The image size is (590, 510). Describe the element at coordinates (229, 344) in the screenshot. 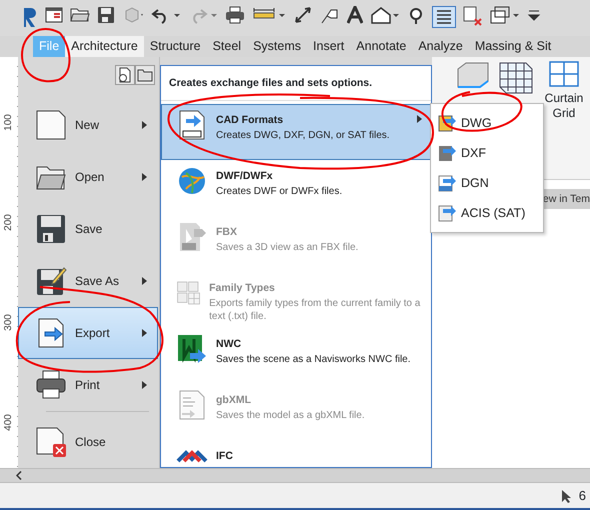

I see `option-title: NWC` at that location.